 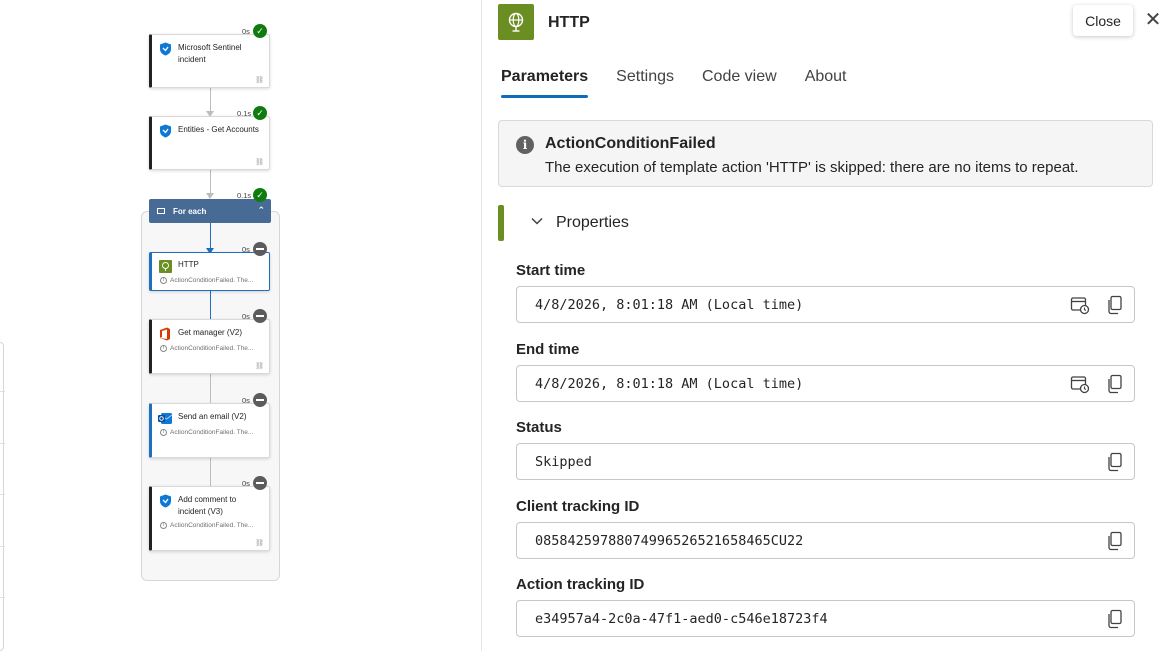 I want to click on end-time-label: End time, so click(x=548, y=349).